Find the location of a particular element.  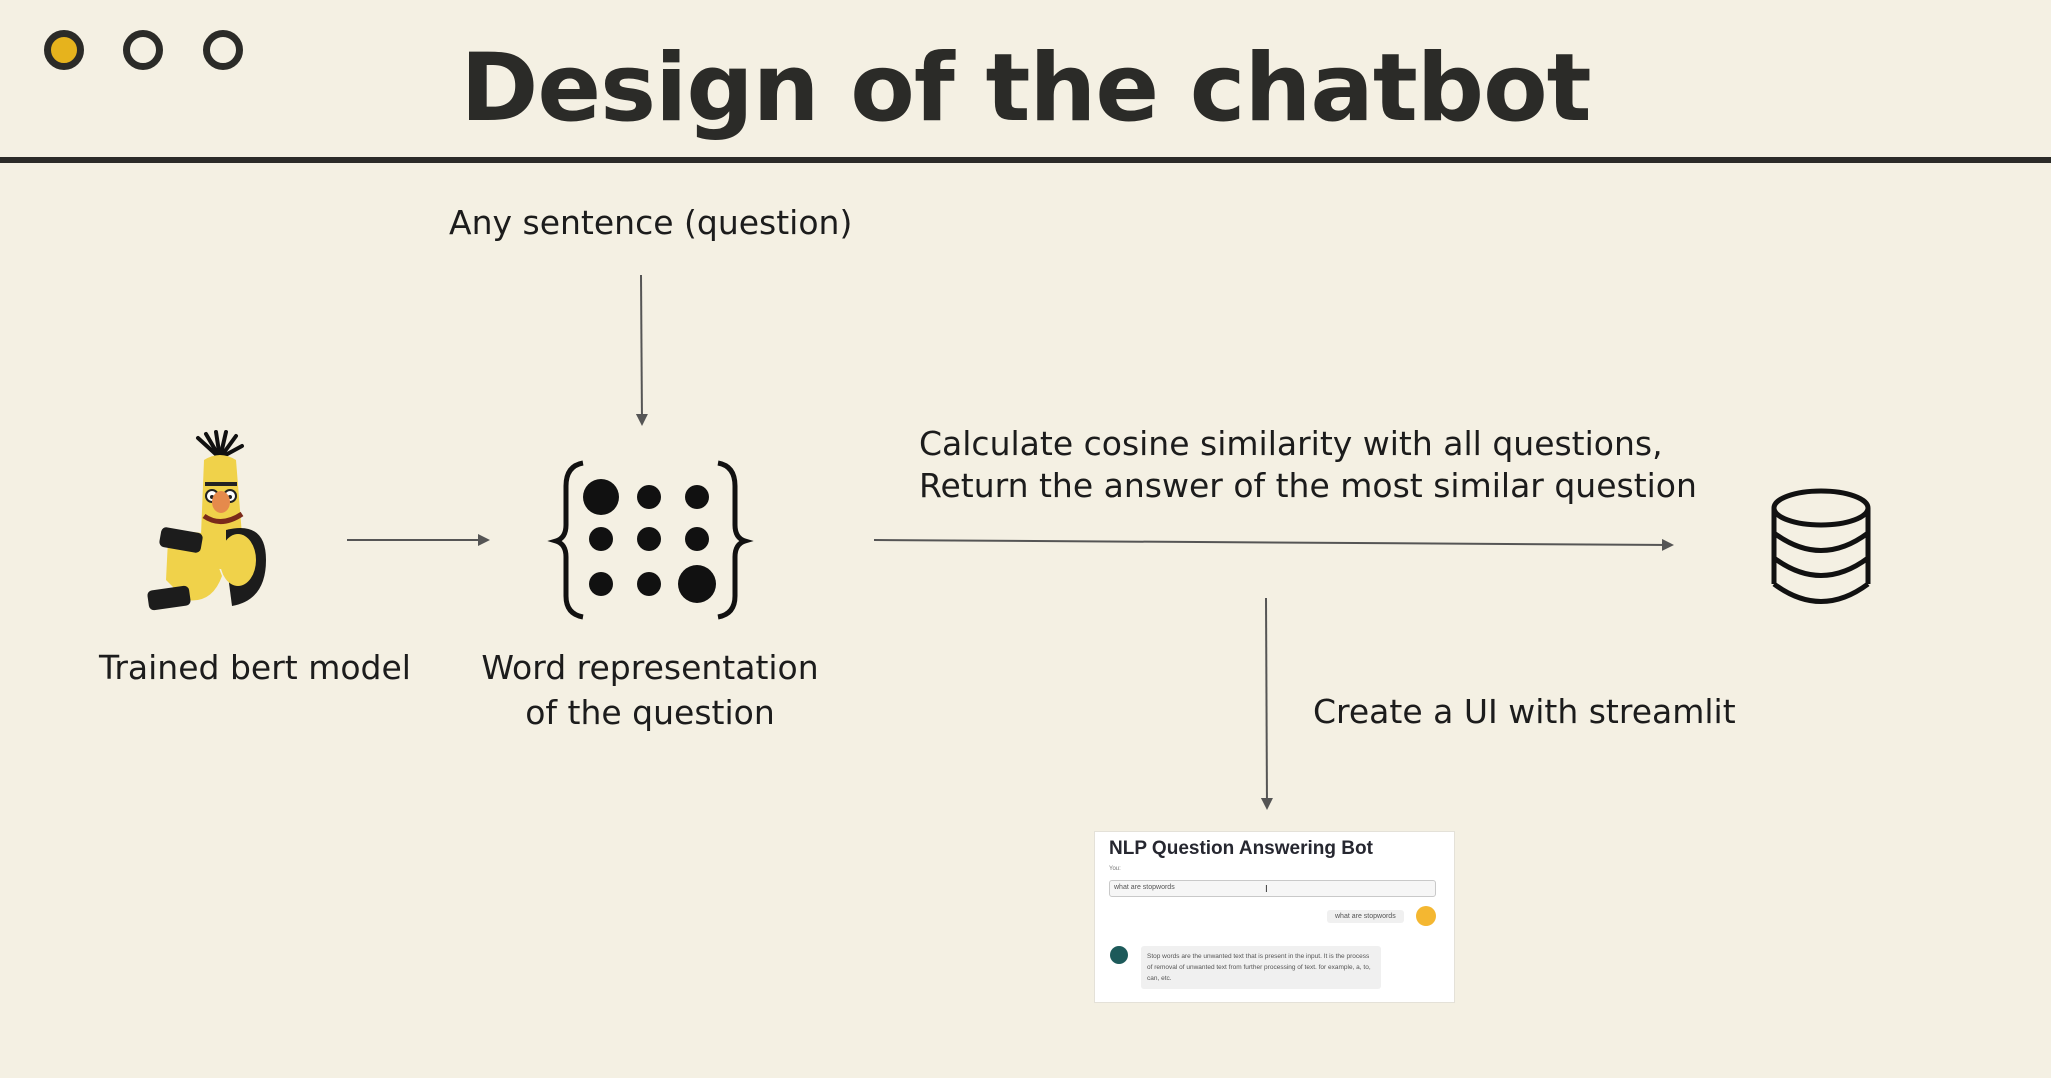

user-avatar is located at coordinates (1426, 916).